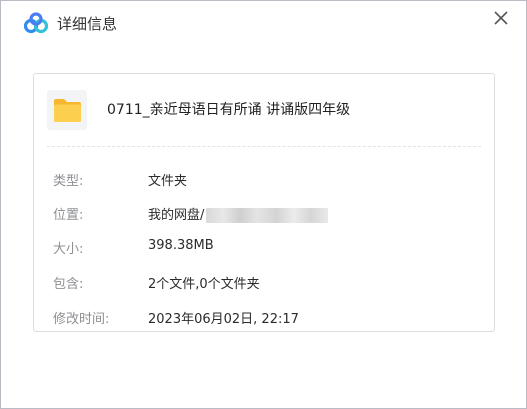  Describe the element at coordinates (68, 284) in the screenshot. I see `contains-label: 包含:` at that location.